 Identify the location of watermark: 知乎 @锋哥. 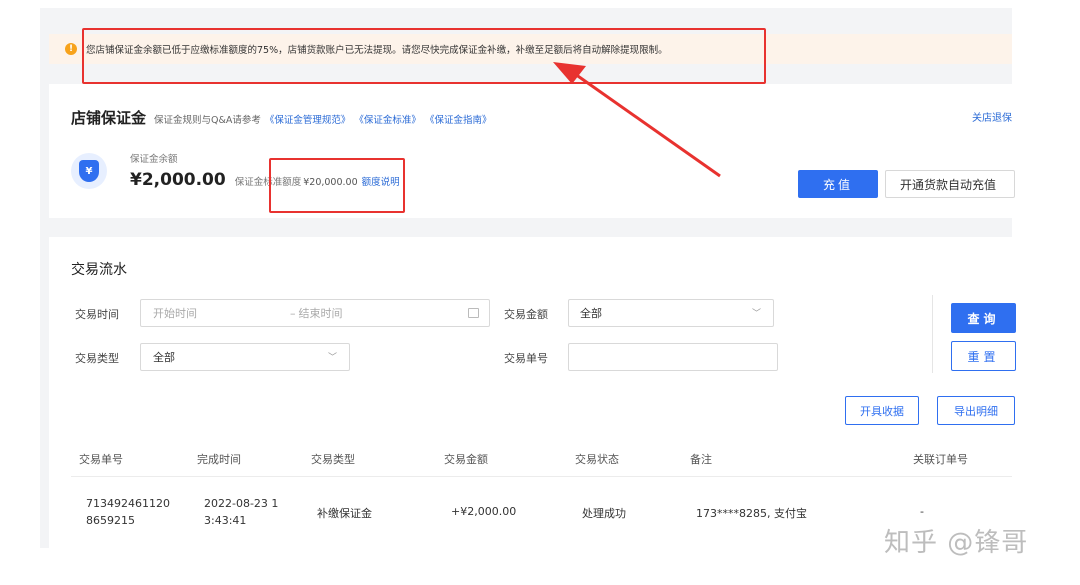
(956, 543).